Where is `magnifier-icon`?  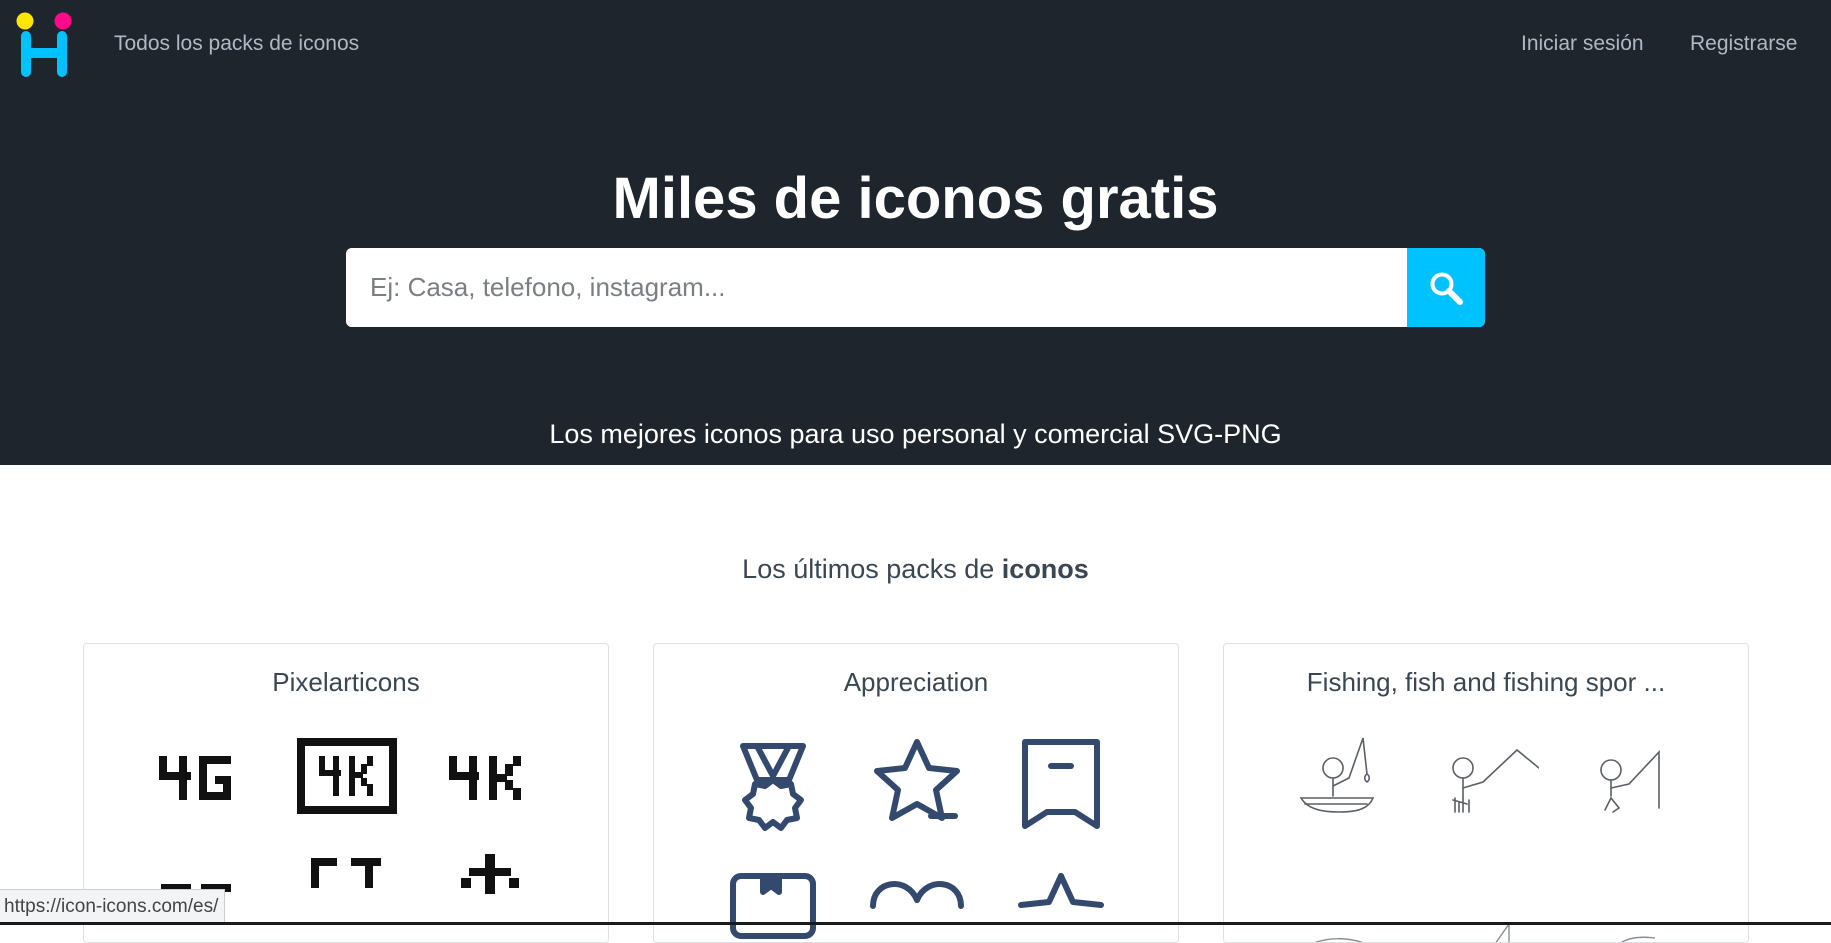 magnifier-icon is located at coordinates (1446, 288).